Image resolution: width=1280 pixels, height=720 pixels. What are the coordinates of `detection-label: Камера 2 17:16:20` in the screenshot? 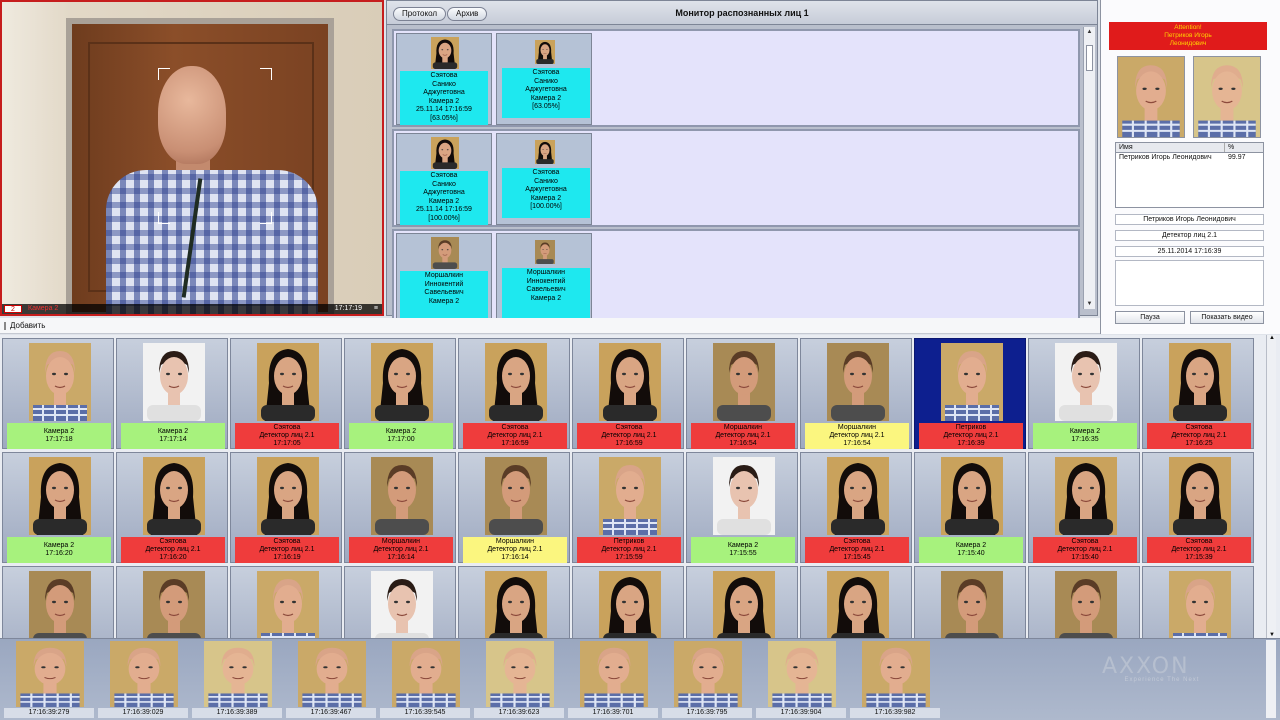 It's located at (59, 550).